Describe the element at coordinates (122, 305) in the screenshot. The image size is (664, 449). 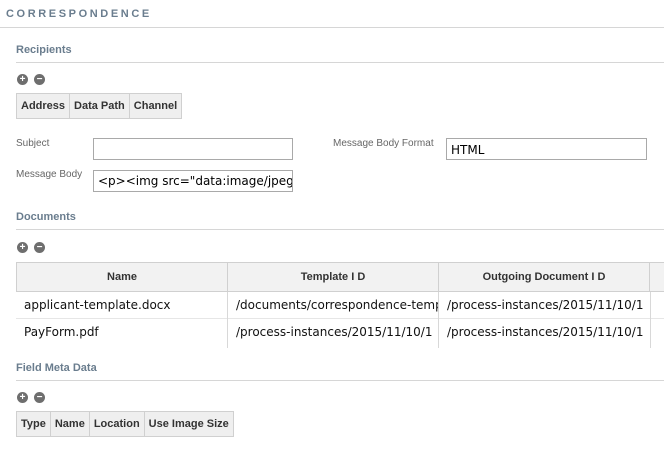
I see `document-name-cell: applicant-template.docx` at that location.